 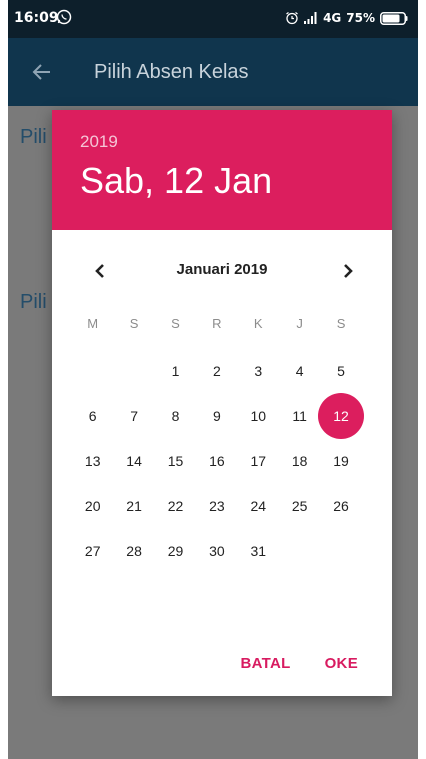 What do you see at coordinates (175, 415) in the screenshot?
I see `calendar-day: 8` at bounding box center [175, 415].